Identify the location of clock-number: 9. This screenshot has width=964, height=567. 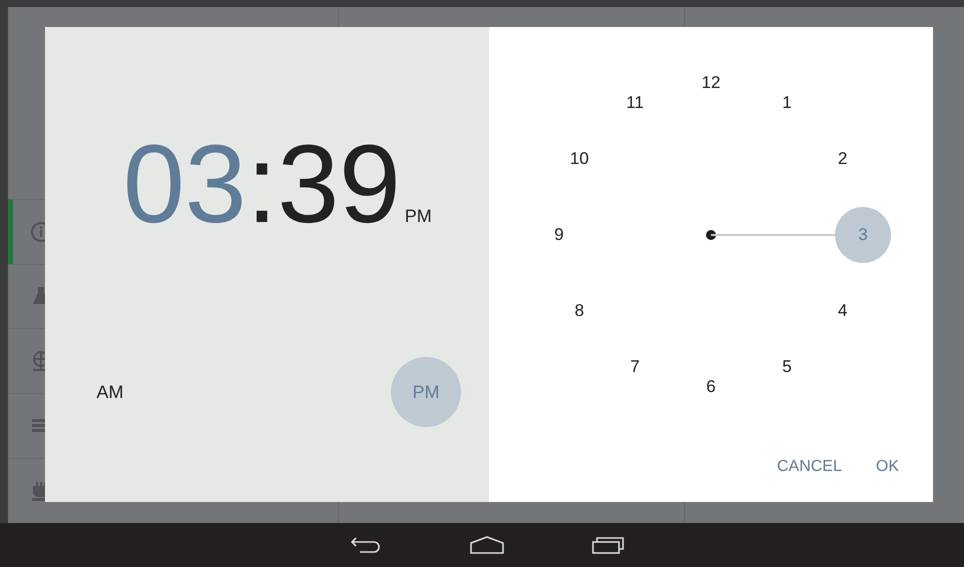
(559, 235).